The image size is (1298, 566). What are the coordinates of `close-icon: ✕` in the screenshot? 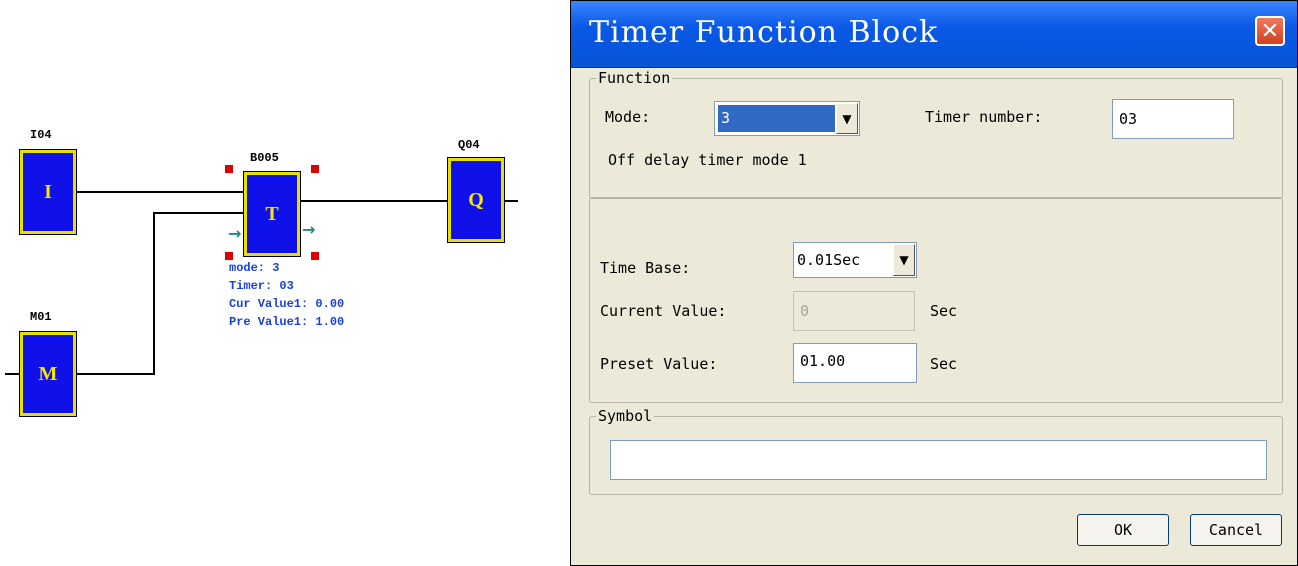 It's located at (1270, 31).